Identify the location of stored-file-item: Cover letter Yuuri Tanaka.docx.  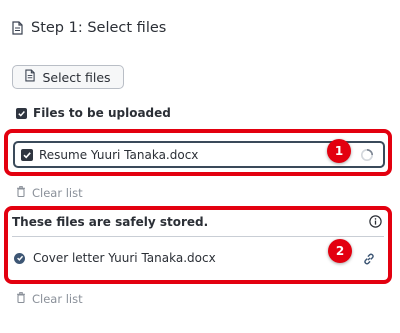
(115, 258).